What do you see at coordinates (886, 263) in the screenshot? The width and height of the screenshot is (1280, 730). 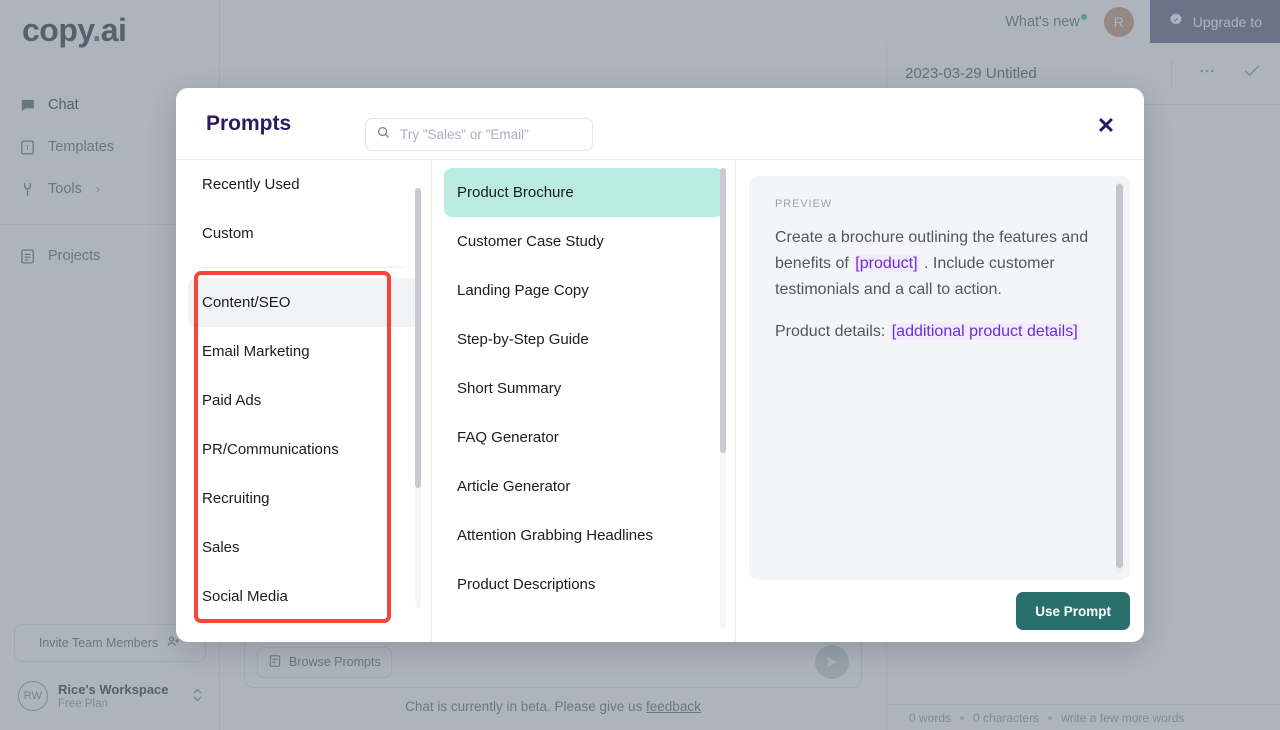 I see `preview-placeholder-product: [product]` at bounding box center [886, 263].